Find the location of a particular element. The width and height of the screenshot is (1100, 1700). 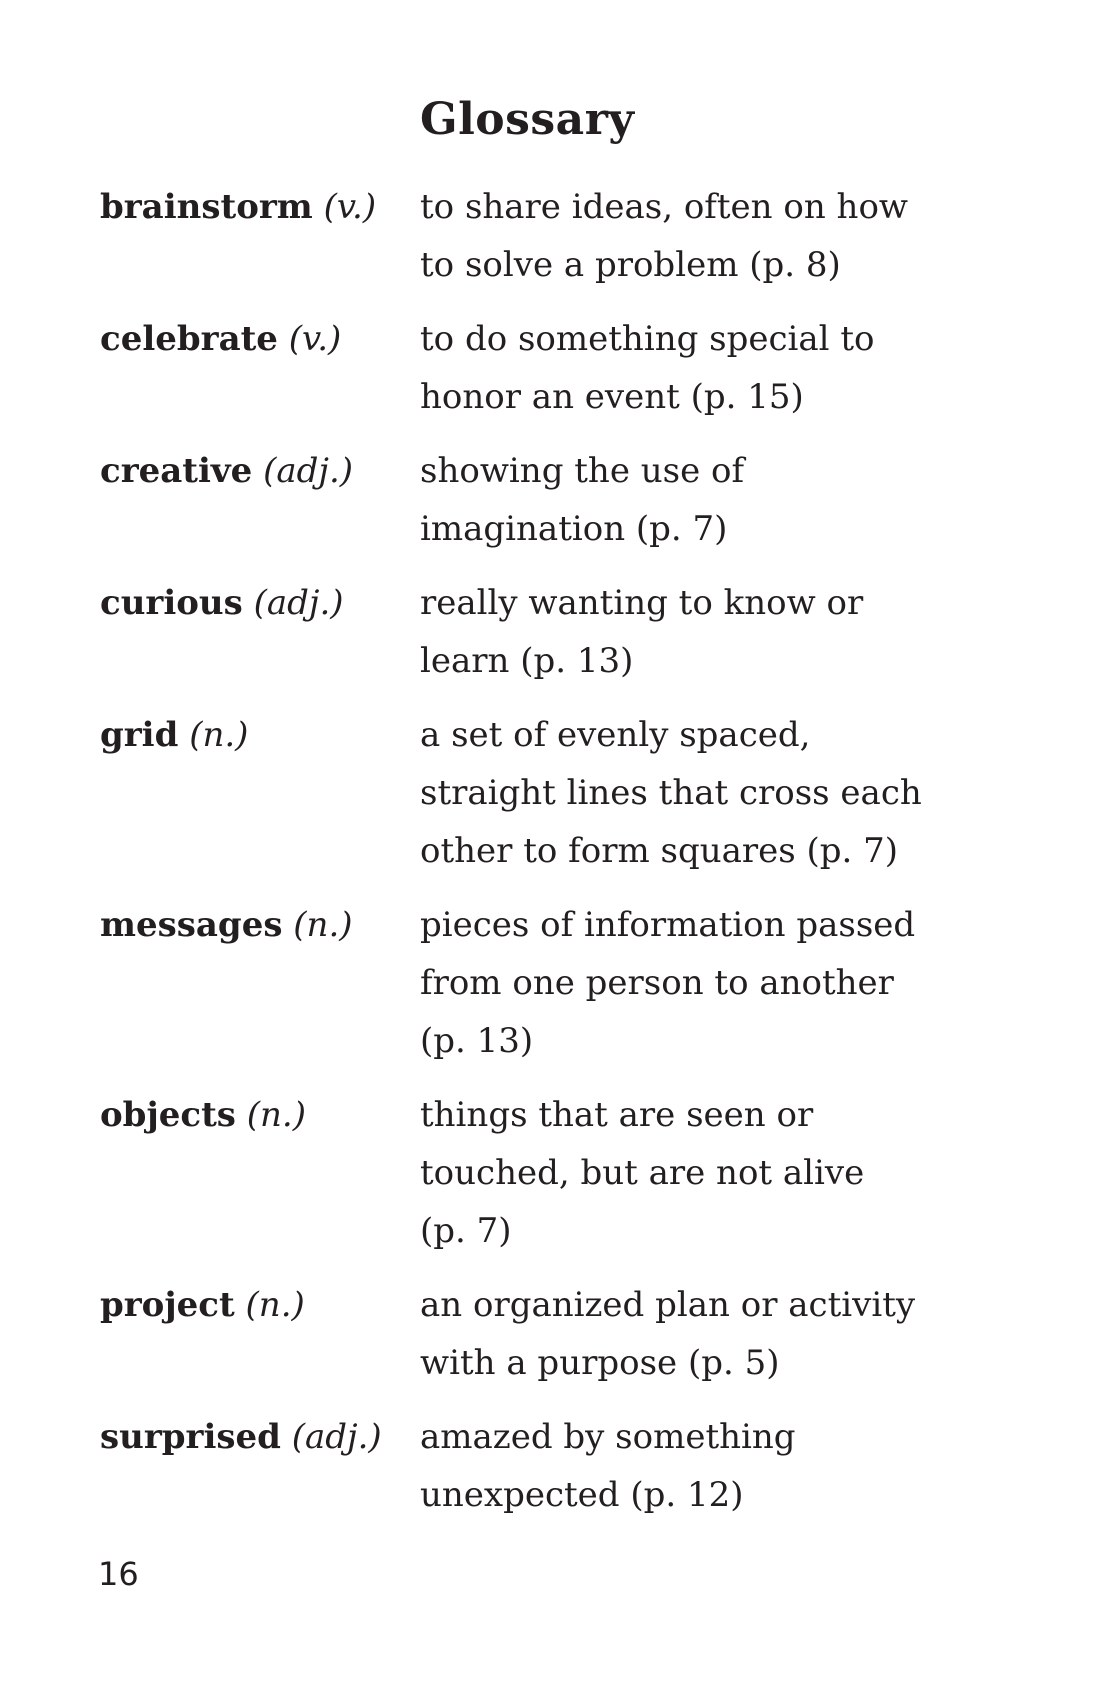

entry-term: brainstorm (v.) is located at coordinates (238, 207).